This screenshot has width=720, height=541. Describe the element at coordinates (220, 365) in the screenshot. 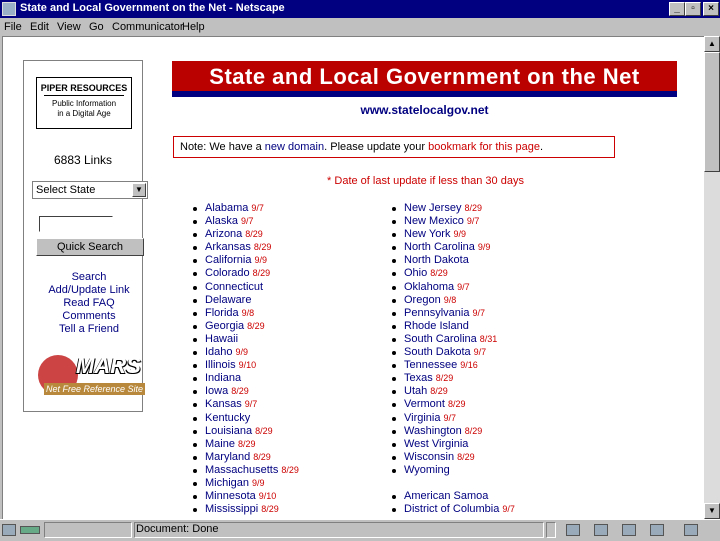

I see `state-link: Illinois` at that location.